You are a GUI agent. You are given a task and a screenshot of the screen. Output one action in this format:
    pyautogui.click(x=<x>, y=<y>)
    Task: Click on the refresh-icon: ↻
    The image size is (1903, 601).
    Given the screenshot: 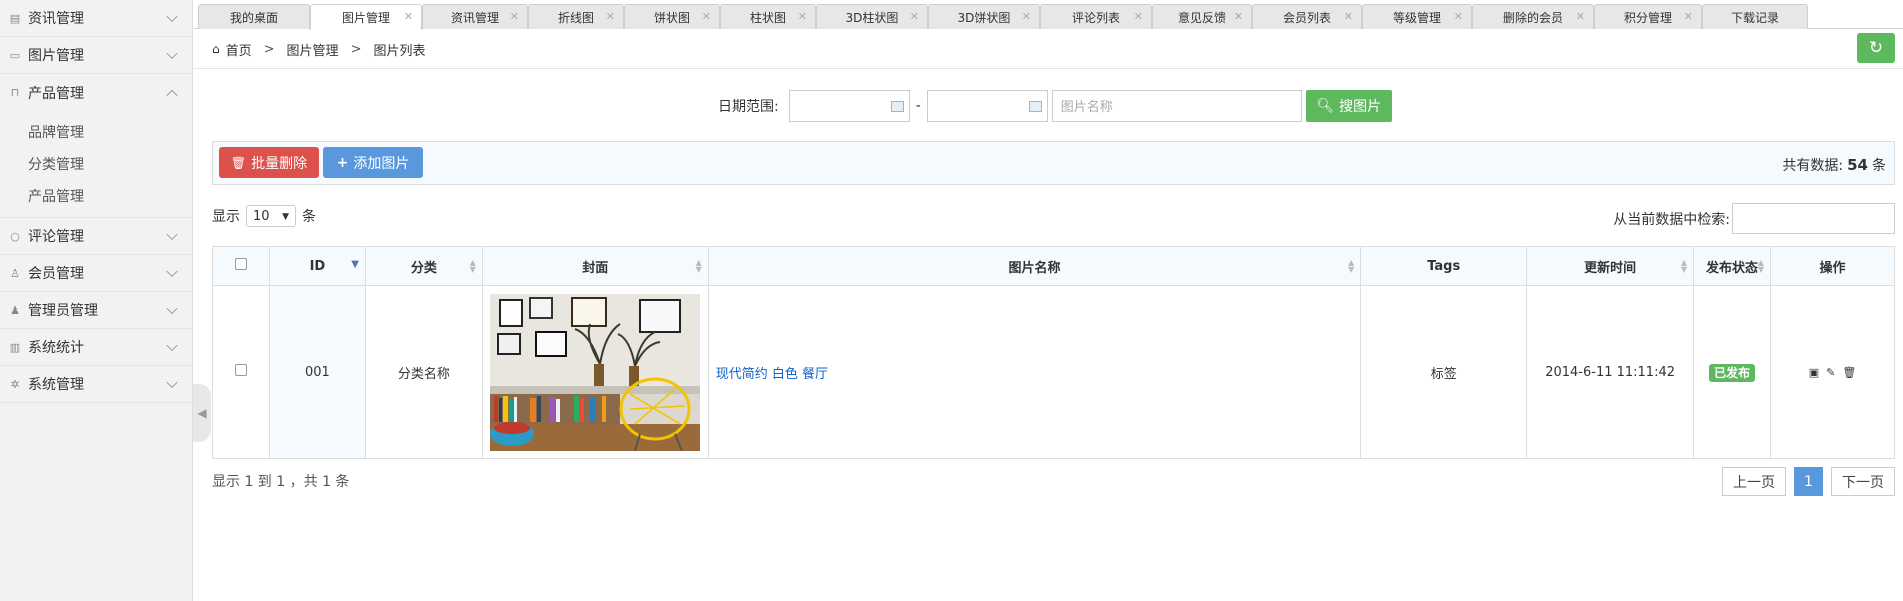 What is the action you would take?
    pyautogui.click(x=1876, y=48)
    